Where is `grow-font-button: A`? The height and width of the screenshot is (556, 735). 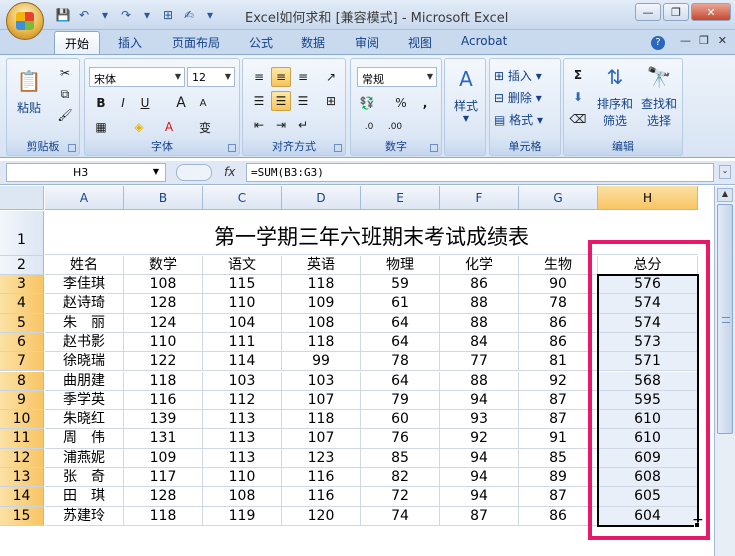 grow-font-button: A is located at coordinates (181, 103).